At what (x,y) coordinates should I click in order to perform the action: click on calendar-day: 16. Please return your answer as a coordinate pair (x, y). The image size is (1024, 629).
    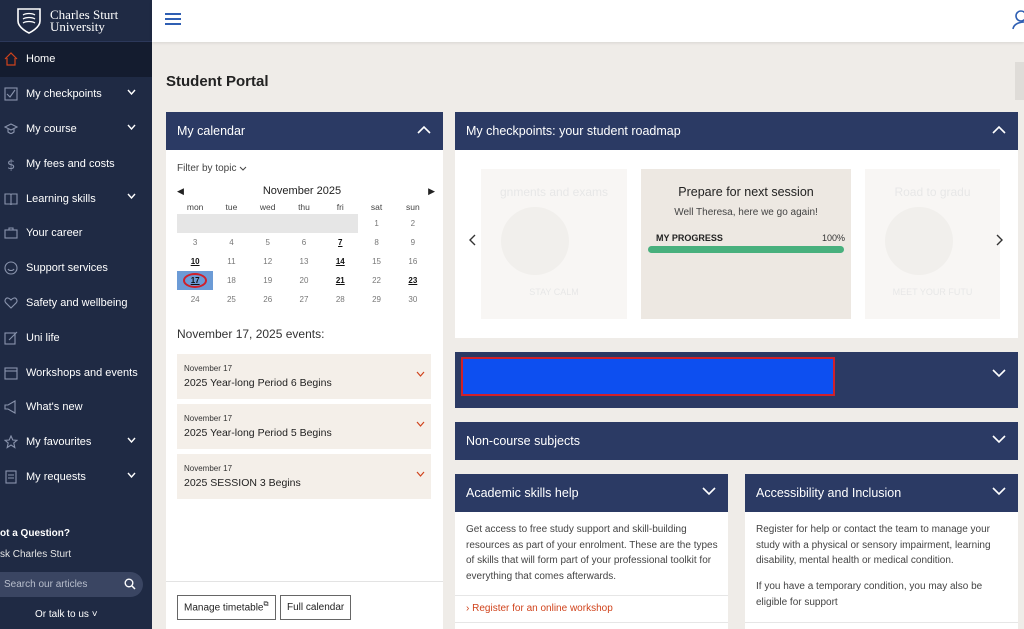
    Looking at the image, I should click on (413, 261).